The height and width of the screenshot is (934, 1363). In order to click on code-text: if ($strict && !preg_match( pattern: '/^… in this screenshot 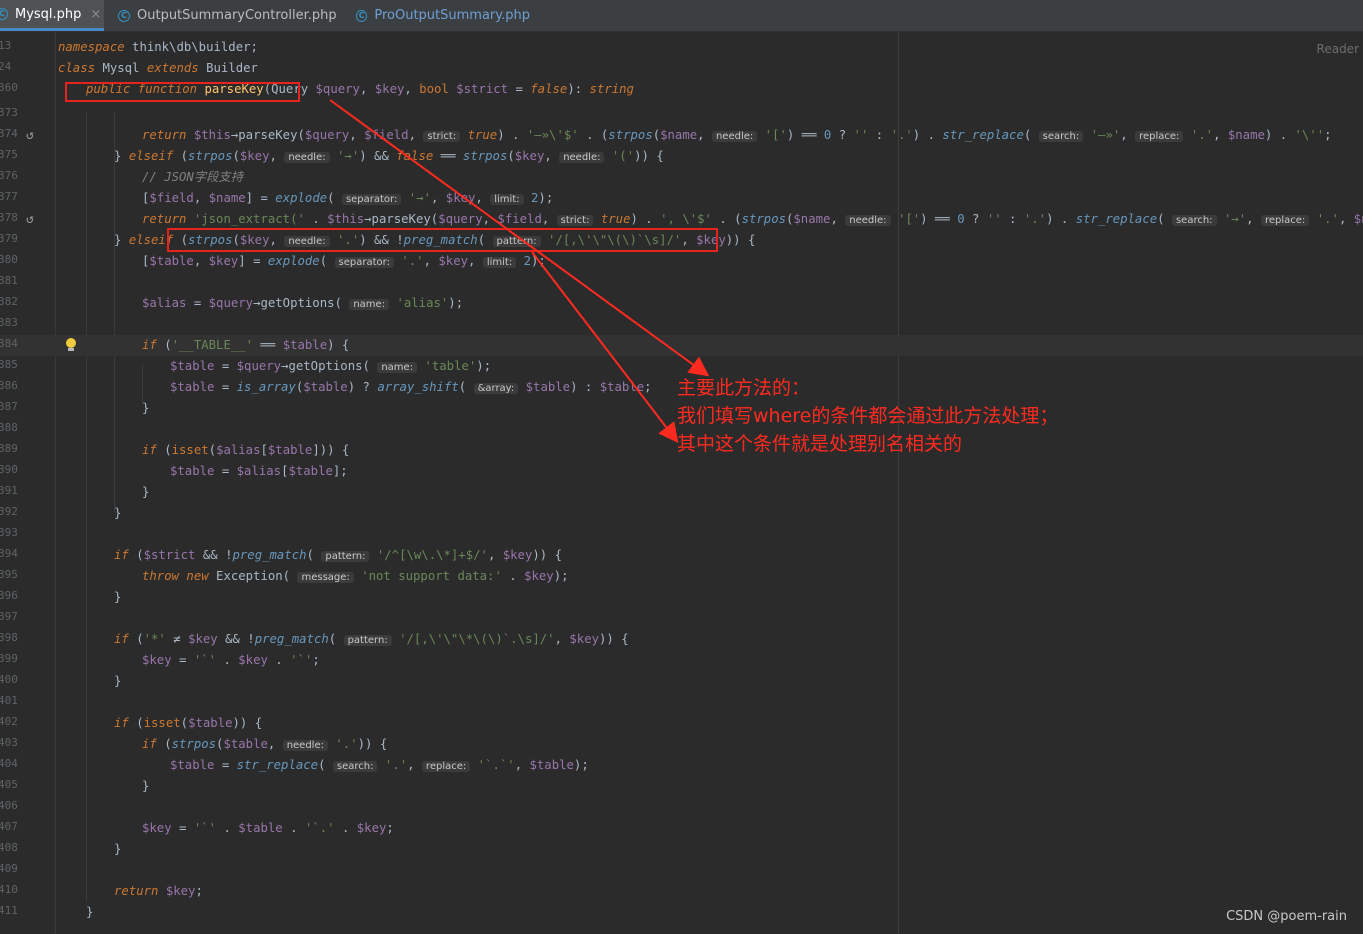, I will do `click(338, 555)`.